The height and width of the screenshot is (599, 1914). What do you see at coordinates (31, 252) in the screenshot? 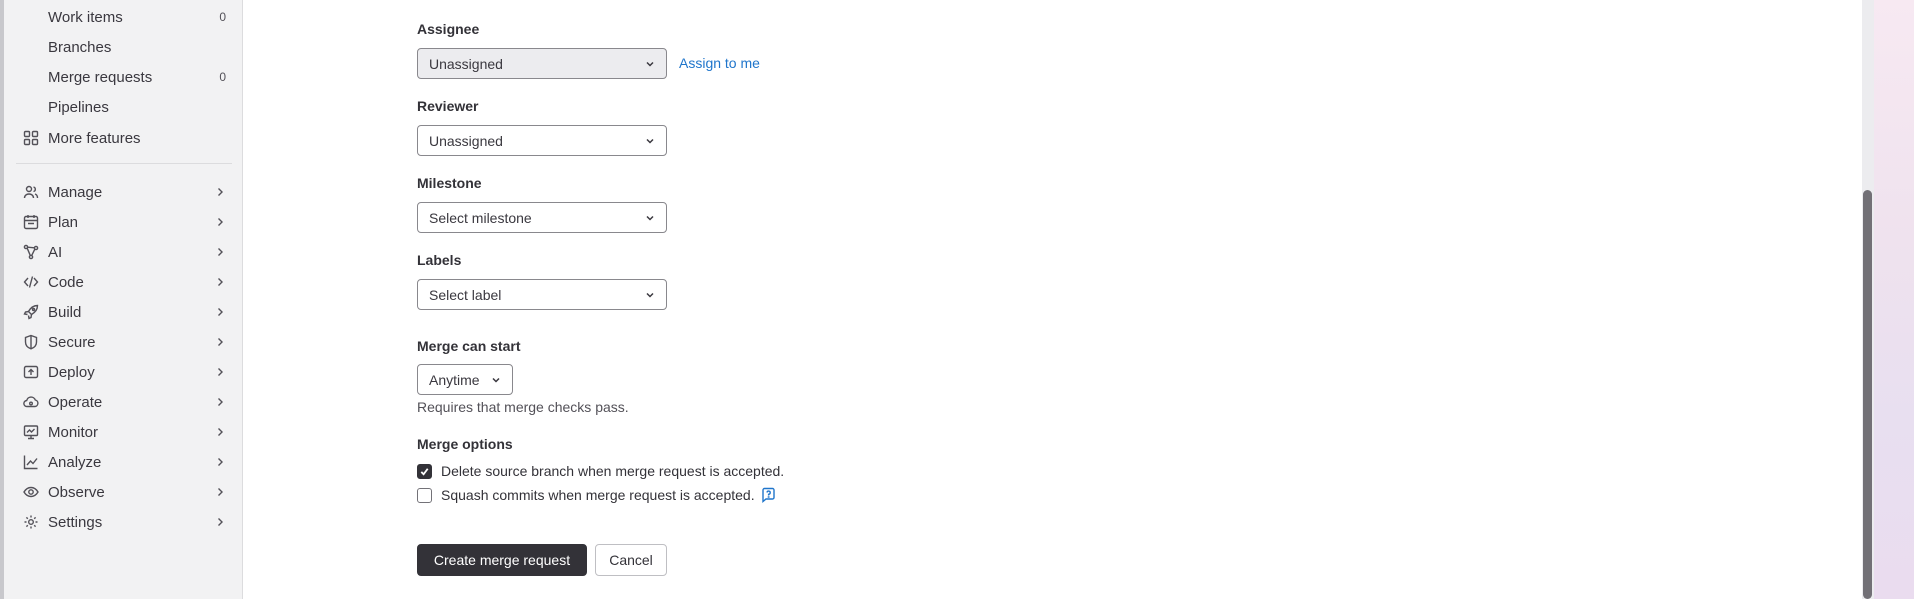
I see `ai-icon` at bounding box center [31, 252].